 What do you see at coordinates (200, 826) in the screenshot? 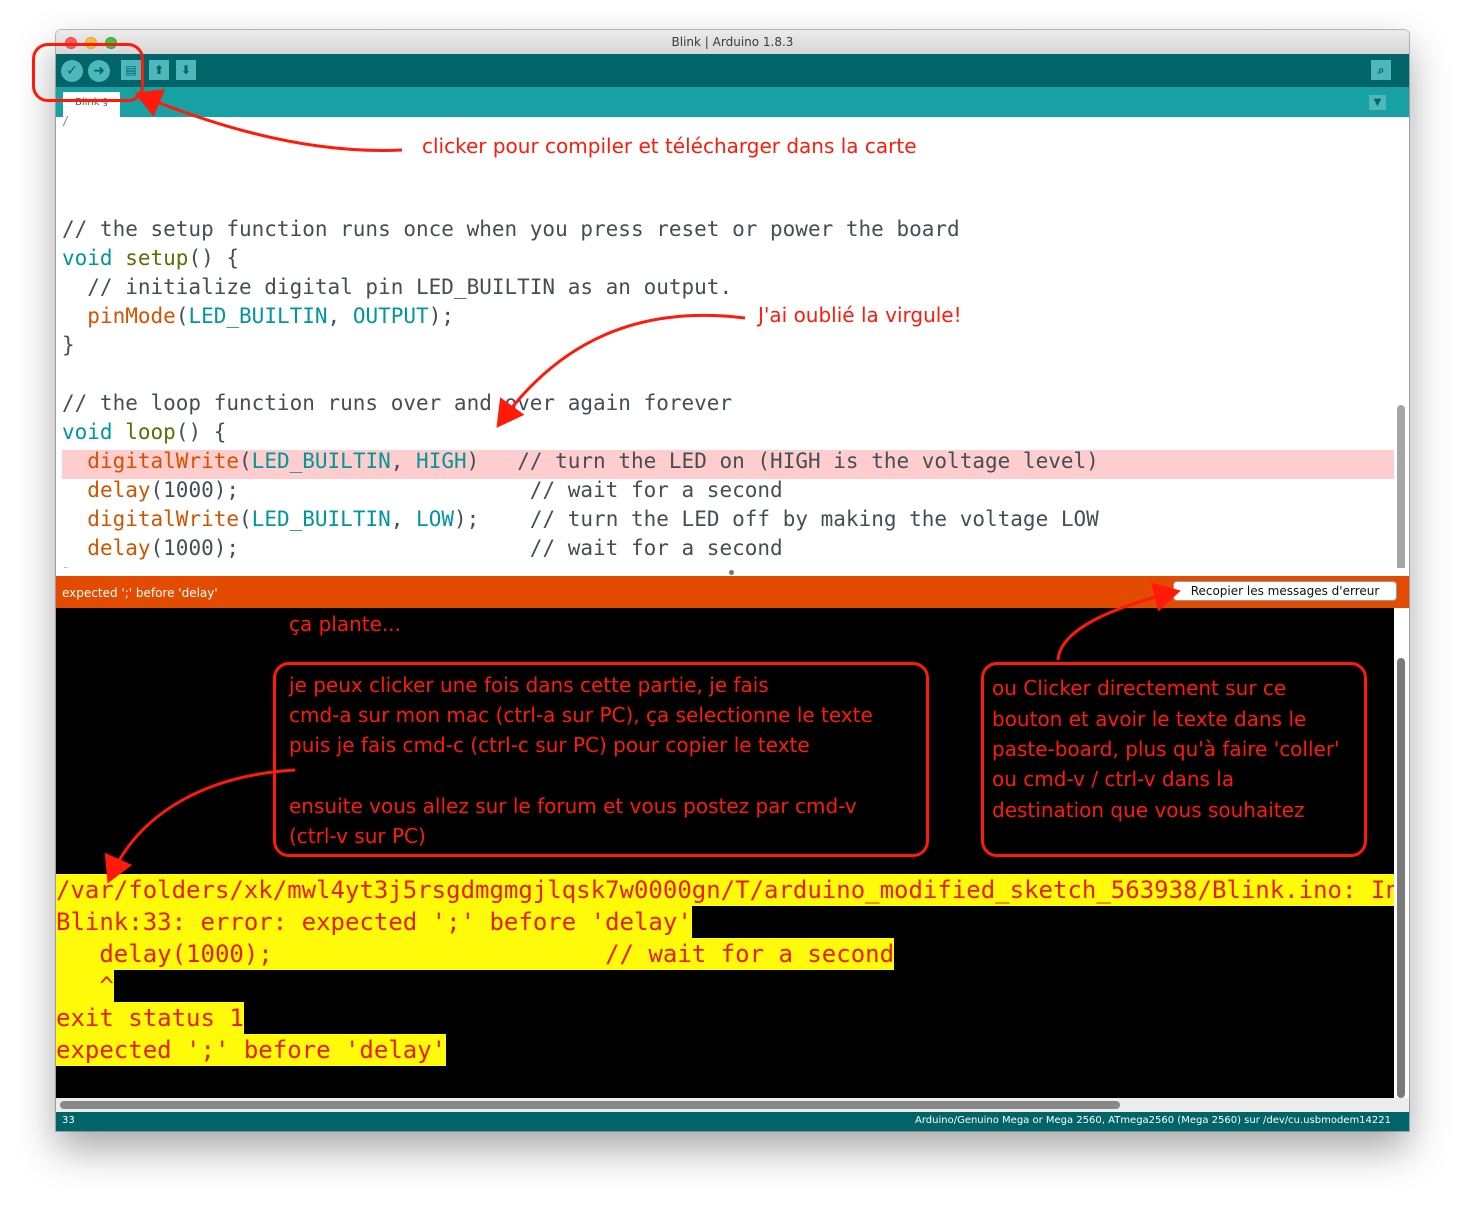
I see `arrow-to-console-text` at bounding box center [200, 826].